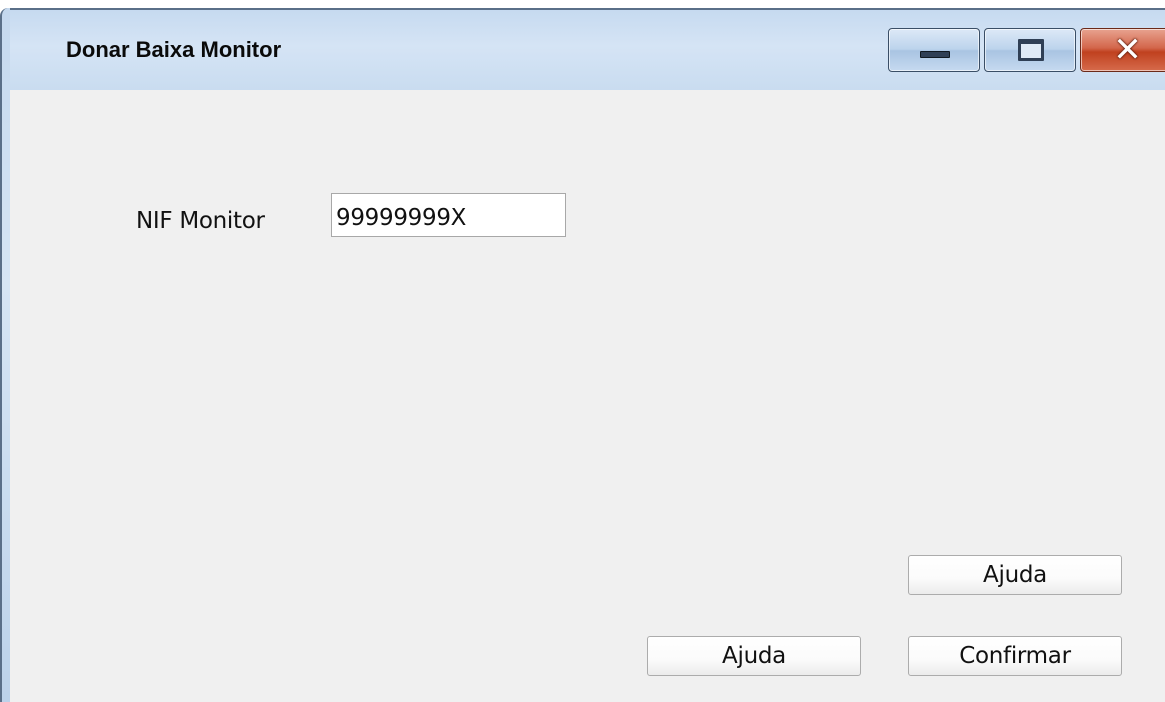  What do you see at coordinates (1015, 575) in the screenshot?
I see `help-button-top: Ajuda` at bounding box center [1015, 575].